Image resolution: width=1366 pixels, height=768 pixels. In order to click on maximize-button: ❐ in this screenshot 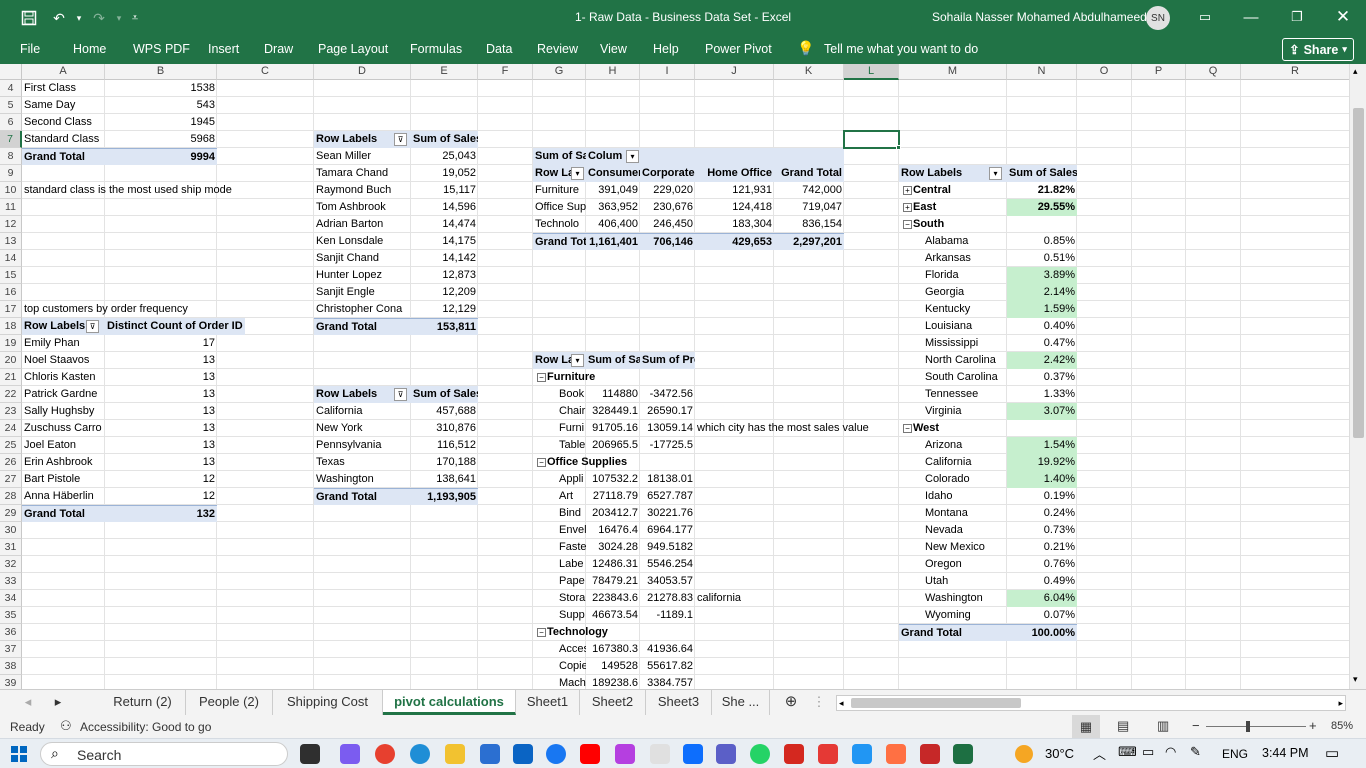, I will do `click(1297, 17)`.